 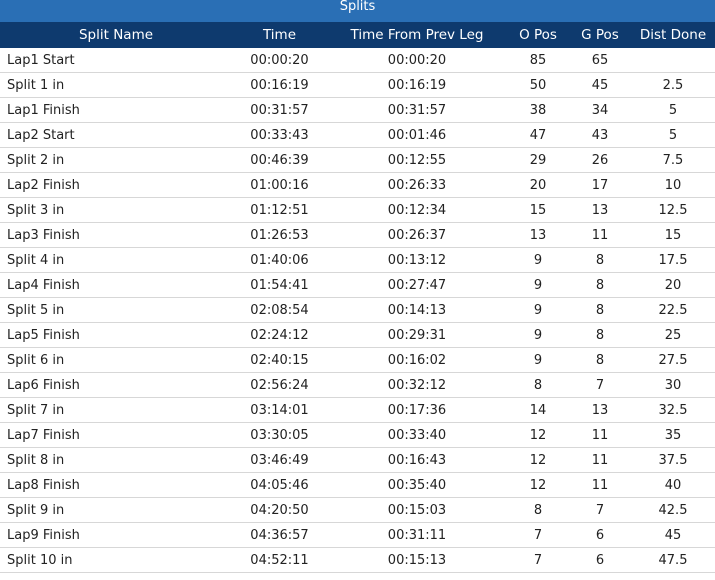 I want to click on cell-dist-done: 40, so click(x=673, y=485).